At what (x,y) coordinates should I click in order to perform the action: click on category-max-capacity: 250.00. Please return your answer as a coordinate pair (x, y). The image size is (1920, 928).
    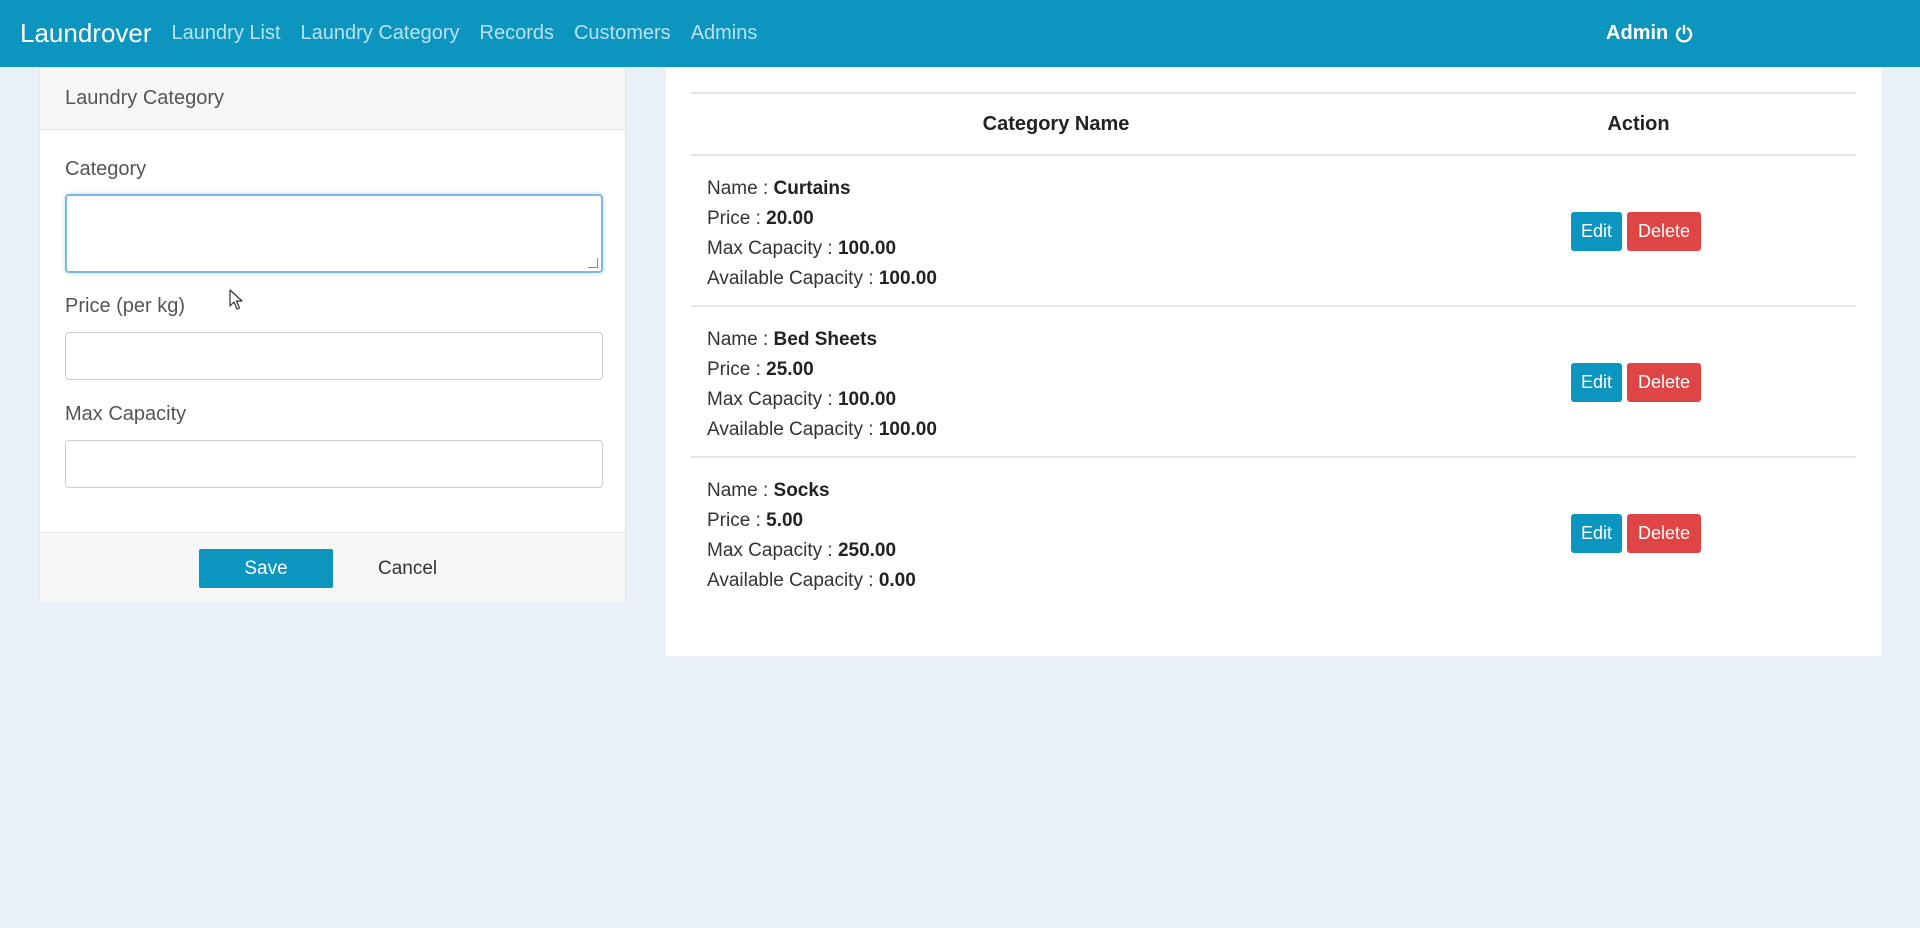
    Looking at the image, I should click on (867, 550).